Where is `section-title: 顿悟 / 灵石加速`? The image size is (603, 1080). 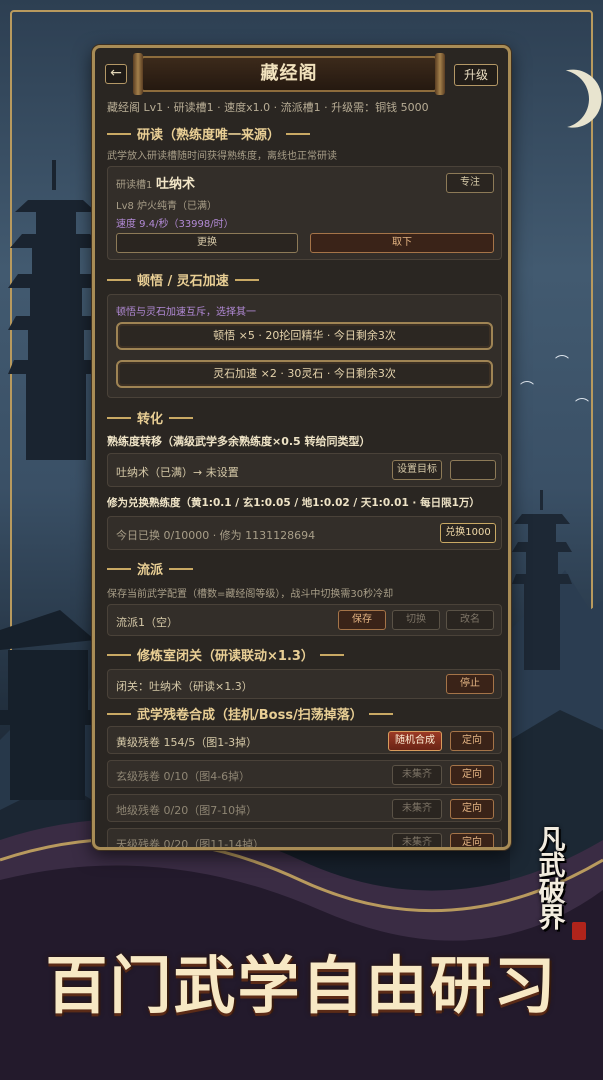
section-title: 顿悟 / 灵石加速 is located at coordinates (183, 281).